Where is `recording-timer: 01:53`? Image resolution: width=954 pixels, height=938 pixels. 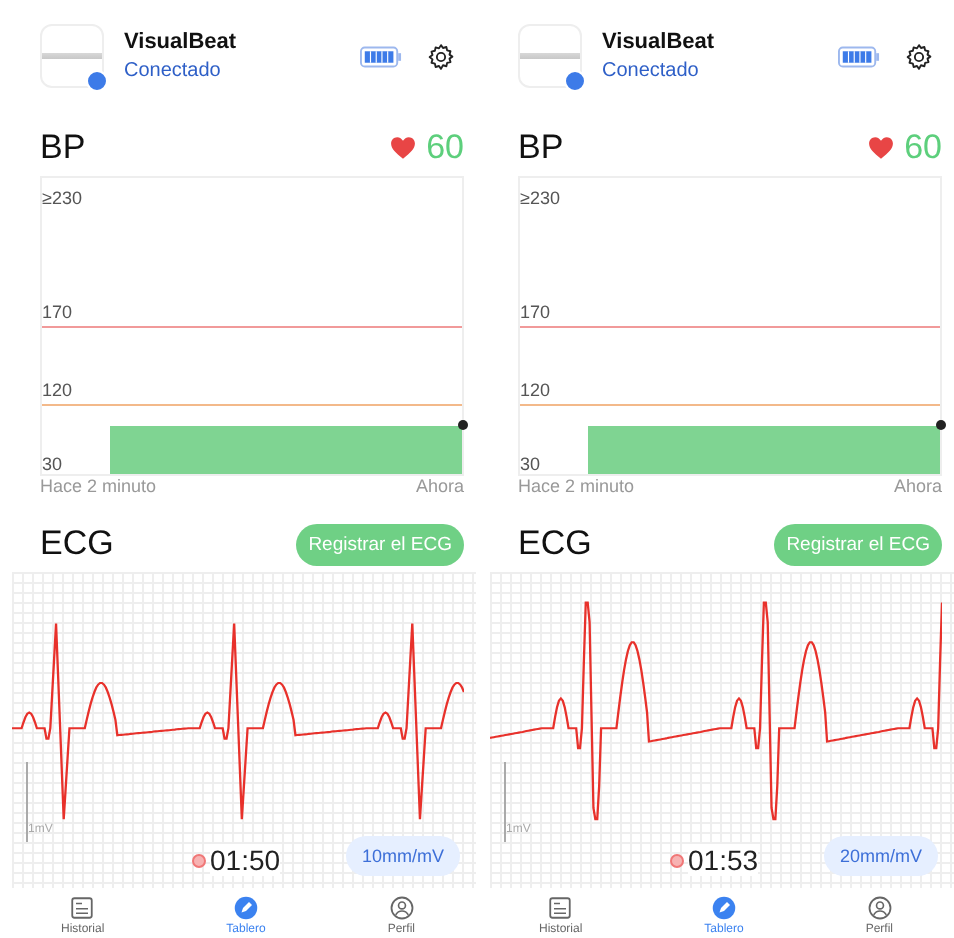 recording-timer: 01:53 is located at coordinates (723, 860).